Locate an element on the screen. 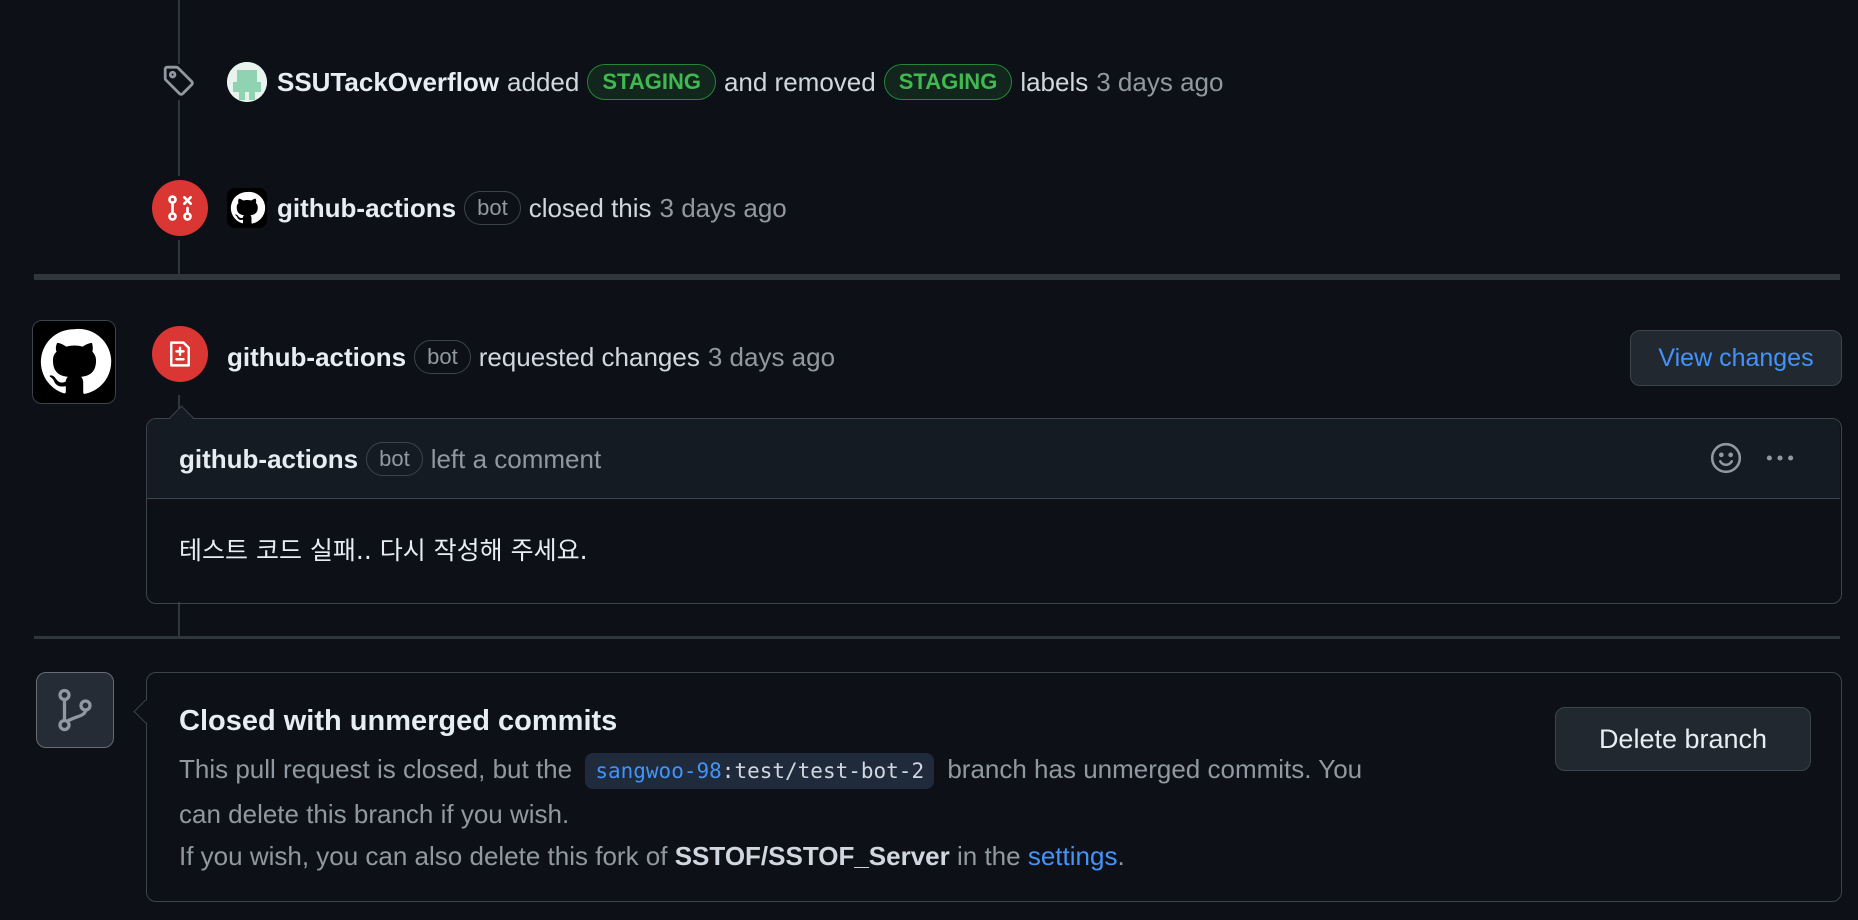  labels-text: labels is located at coordinates (1054, 81).